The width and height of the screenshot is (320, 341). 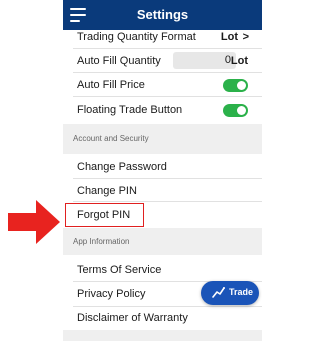 I want to click on trading-quantity-format-row: Trading Quantity Format Lot >, so click(x=162, y=39).